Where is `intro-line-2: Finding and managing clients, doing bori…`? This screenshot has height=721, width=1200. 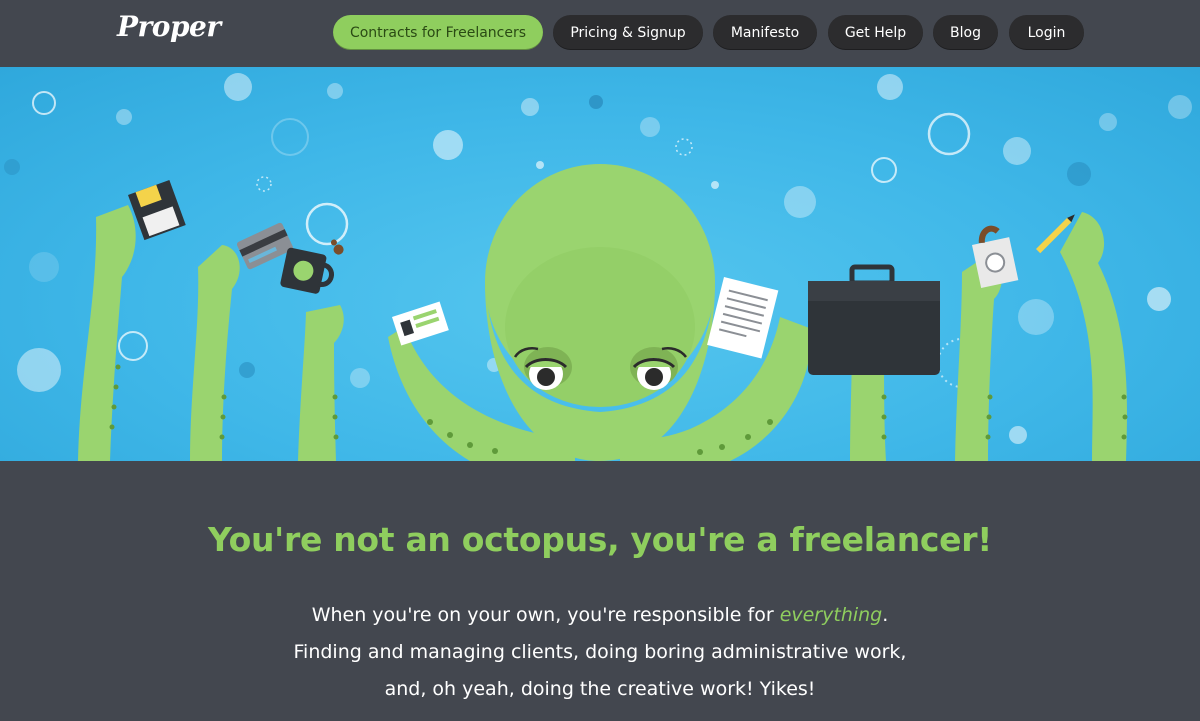 intro-line-2: Finding and managing clients, doing bori… is located at coordinates (600, 652).